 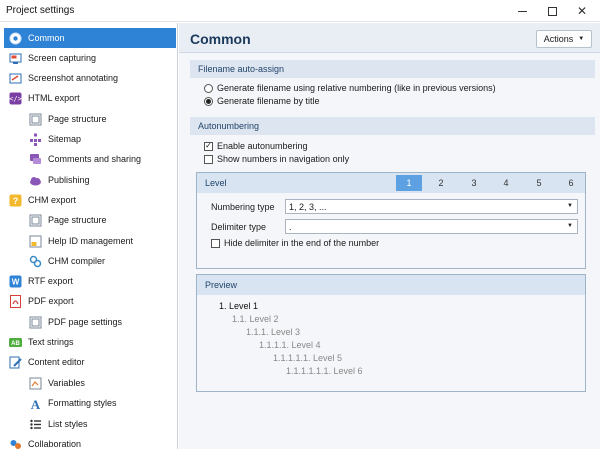 What do you see at coordinates (208, 146) in the screenshot?
I see `enable-autonumbering-checkbox: ✓` at bounding box center [208, 146].